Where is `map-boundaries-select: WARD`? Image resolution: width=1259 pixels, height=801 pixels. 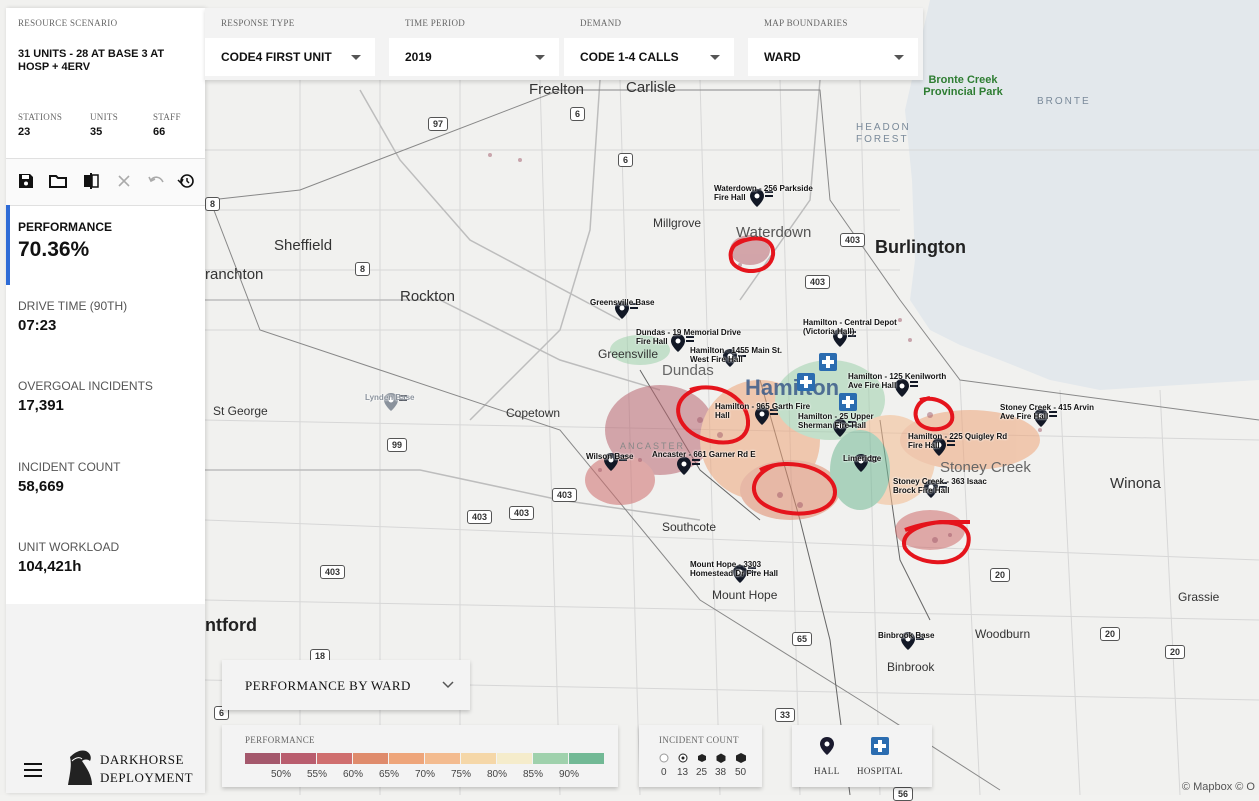 map-boundaries-select: WARD is located at coordinates (833, 57).